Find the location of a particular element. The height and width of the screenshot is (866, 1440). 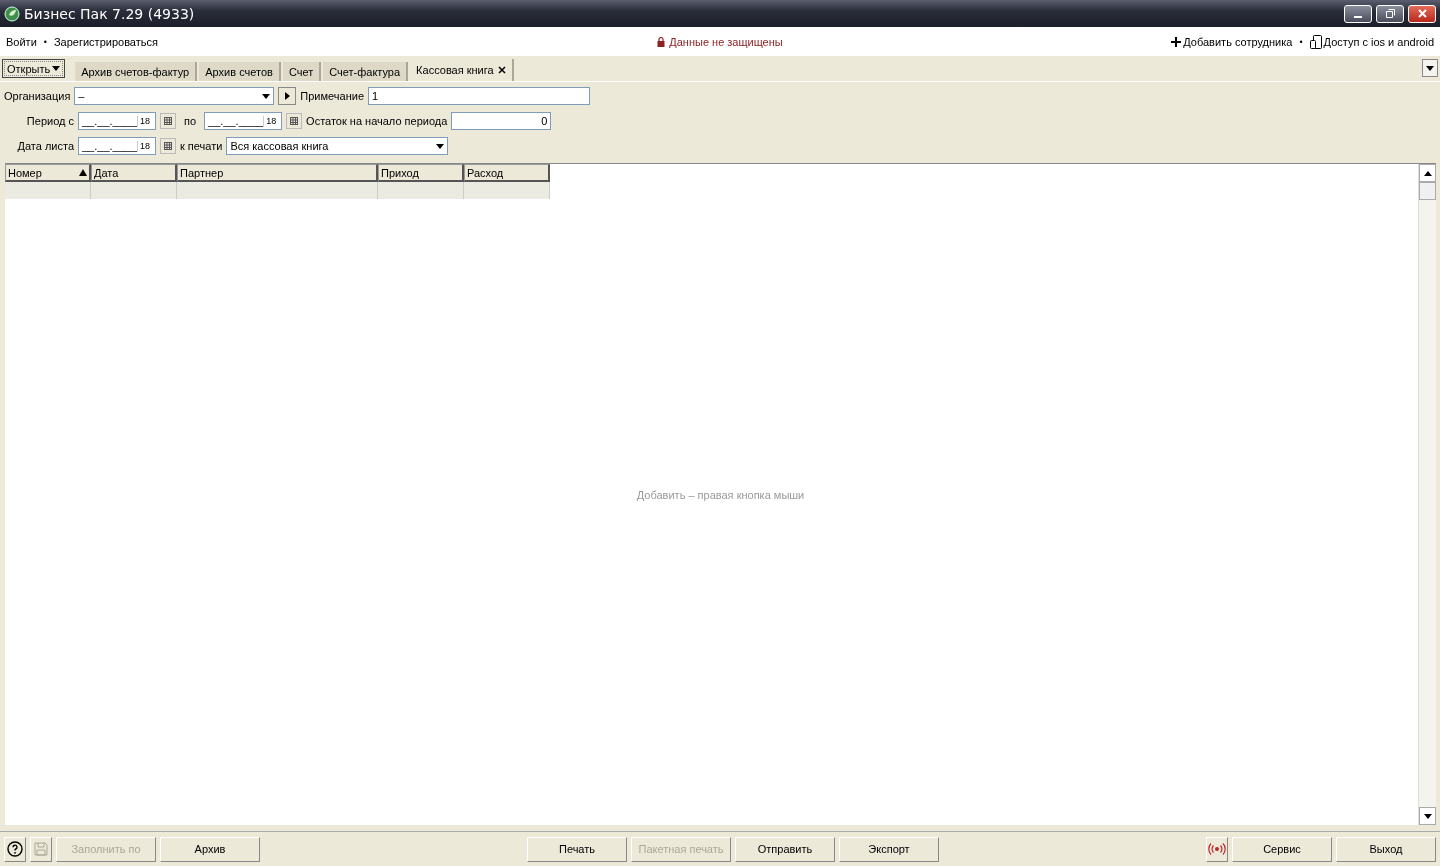

column-header: Номер is located at coordinates (48, 173).